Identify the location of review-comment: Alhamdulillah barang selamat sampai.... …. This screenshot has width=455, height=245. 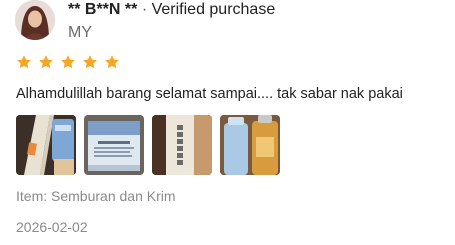
(209, 94).